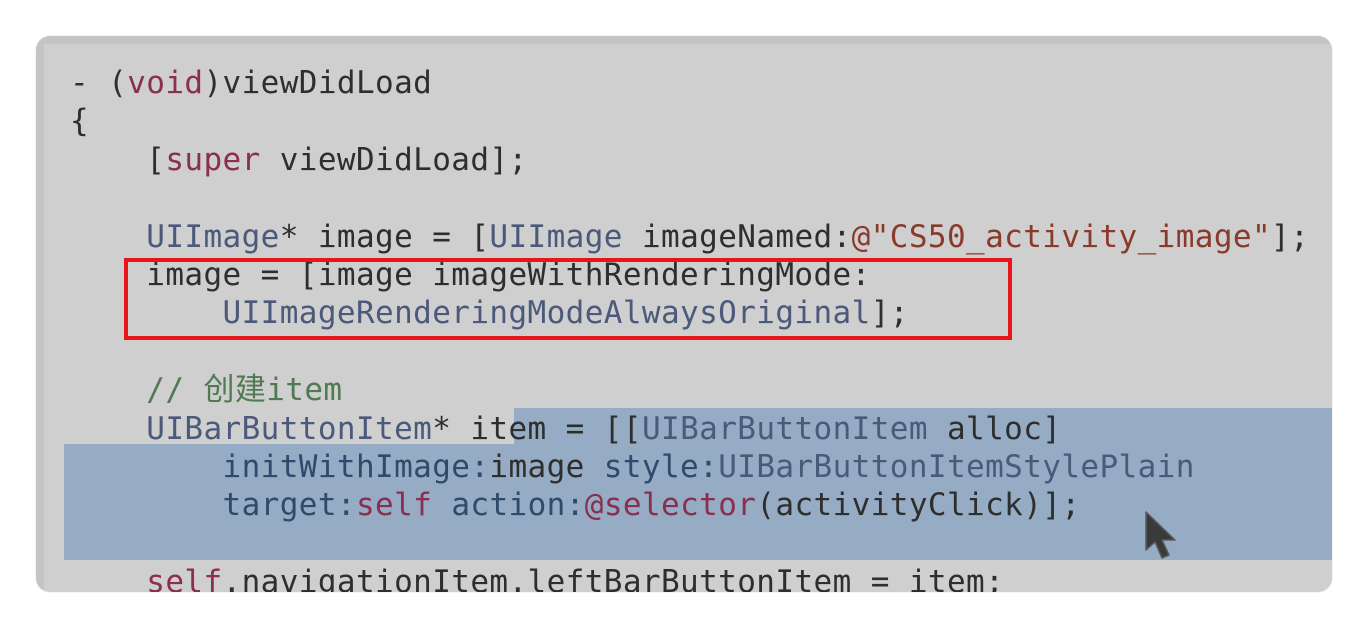  What do you see at coordinates (994, 428) in the screenshot?
I see `code-token: alloc]` at bounding box center [994, 428].